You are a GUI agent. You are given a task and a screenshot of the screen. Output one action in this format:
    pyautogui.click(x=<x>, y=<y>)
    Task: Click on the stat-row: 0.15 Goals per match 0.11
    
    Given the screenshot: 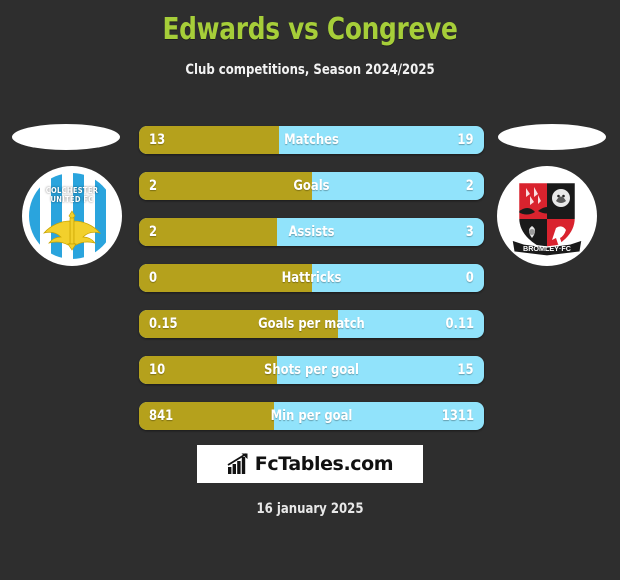 What is the action you would take?
    pyautogui.click(x=311, y=324)
    